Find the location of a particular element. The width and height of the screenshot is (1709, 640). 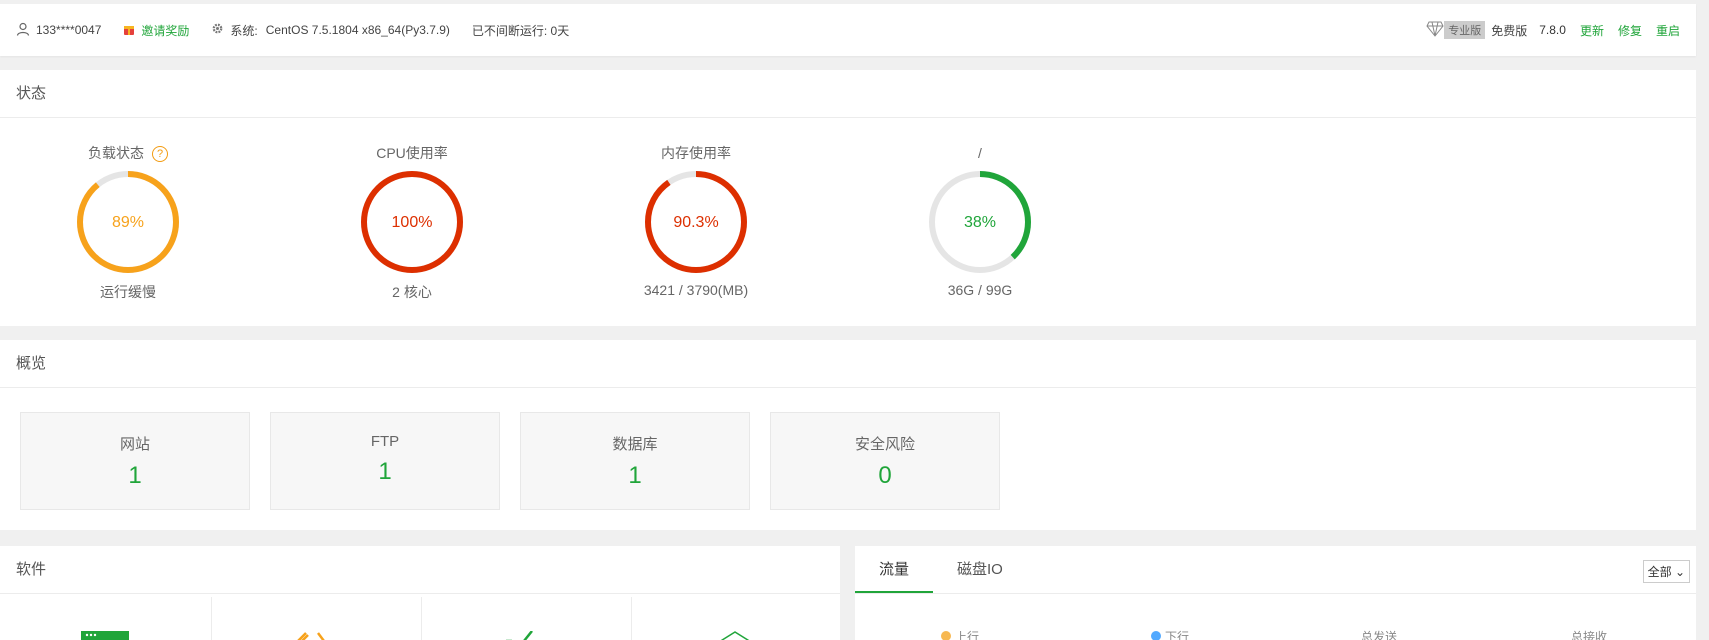

range-select: 全部 ⌄ is located at coordinates (1666, 571).